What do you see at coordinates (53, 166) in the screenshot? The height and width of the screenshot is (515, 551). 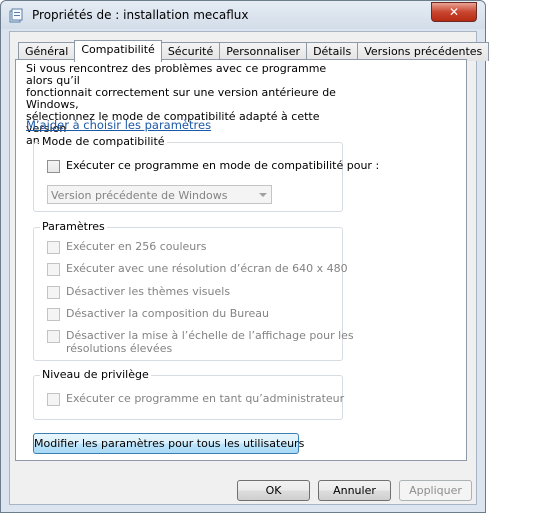 I see `compat-mode-checkbox` at bounding box center [53, 166].